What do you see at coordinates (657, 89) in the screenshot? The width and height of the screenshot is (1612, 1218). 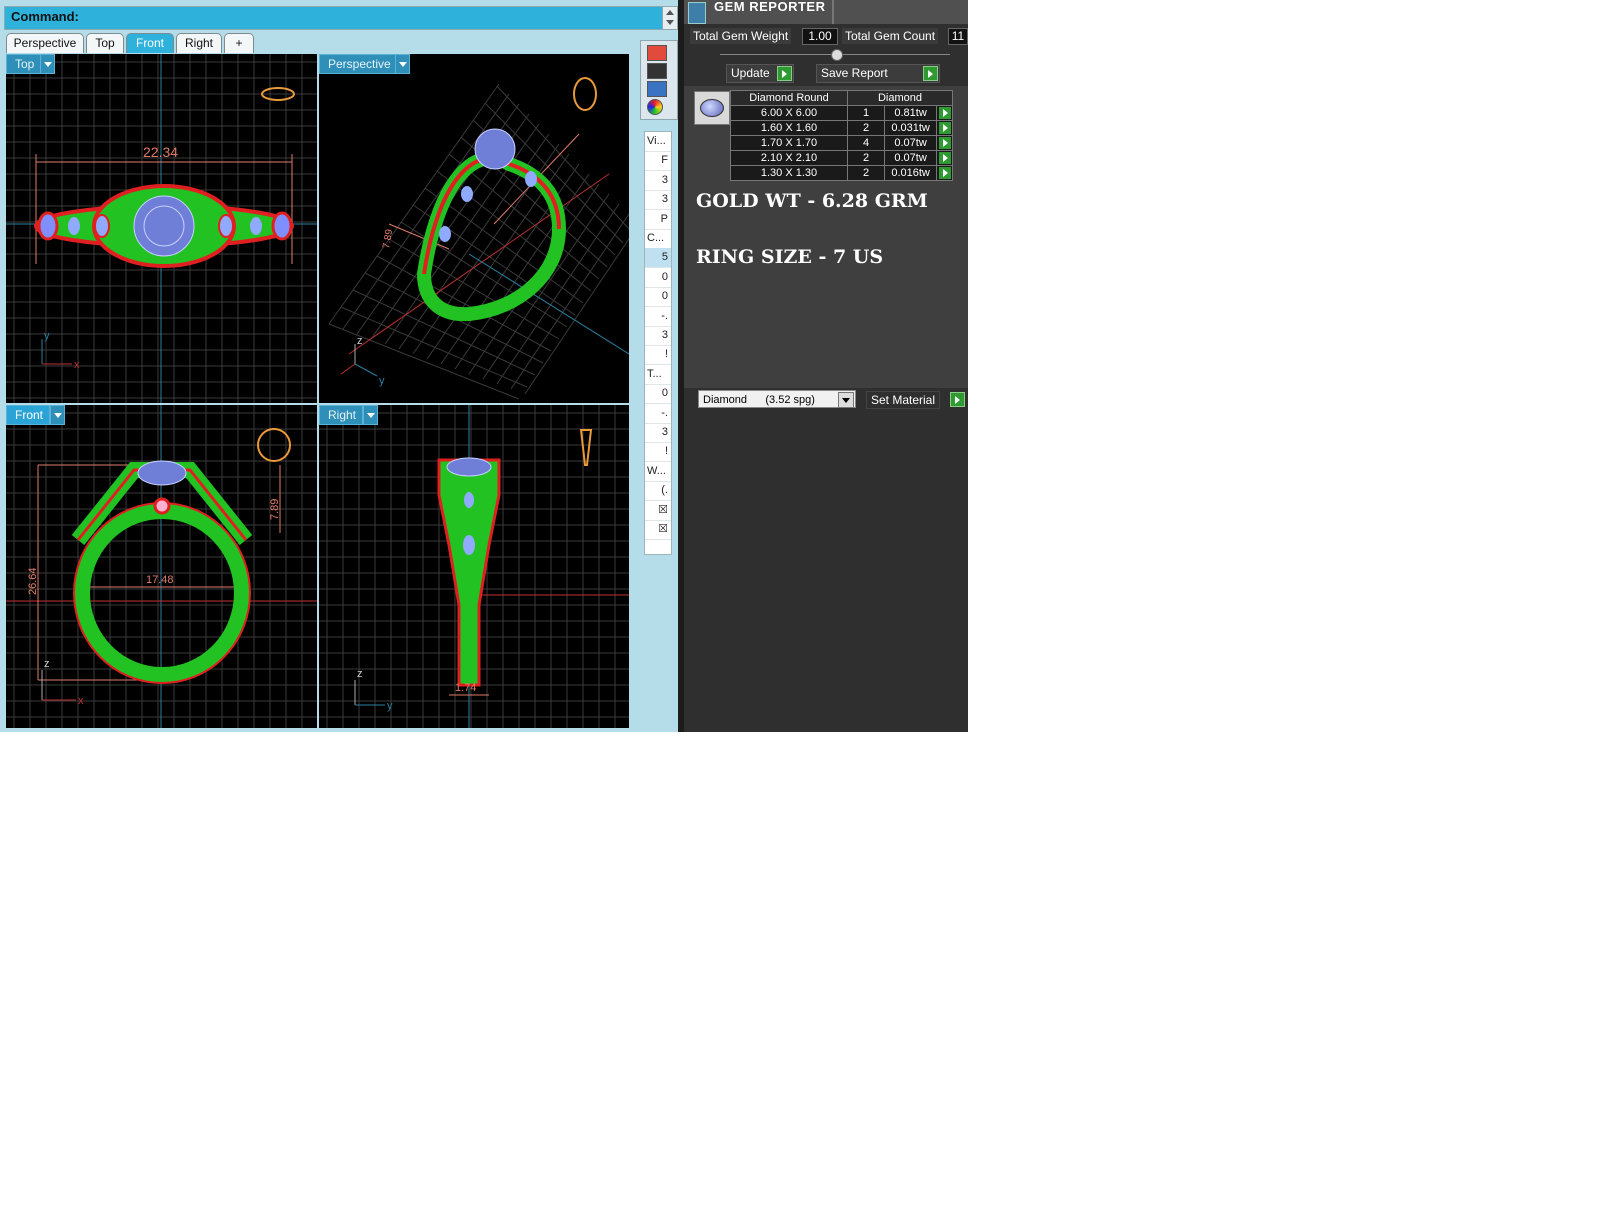 I see `help-panel-icon` at bounding box center [657, 89].